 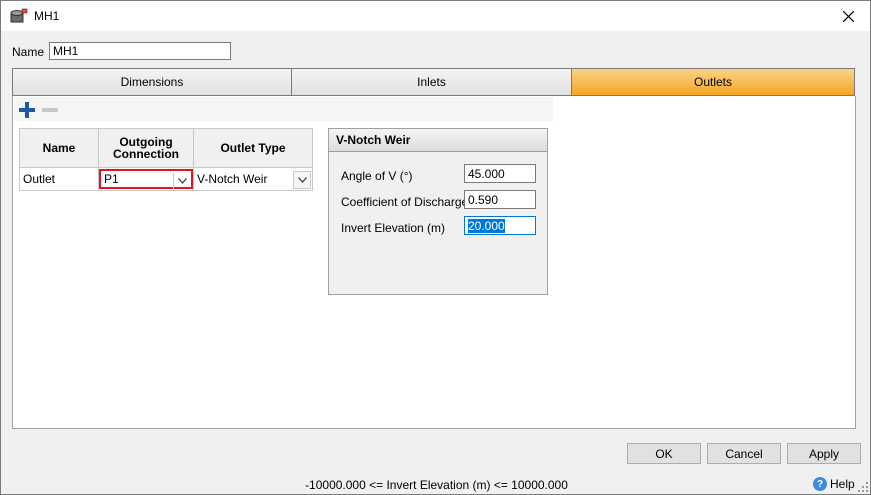 I want to click on help-icon: ?, so click(x=820, y=484).